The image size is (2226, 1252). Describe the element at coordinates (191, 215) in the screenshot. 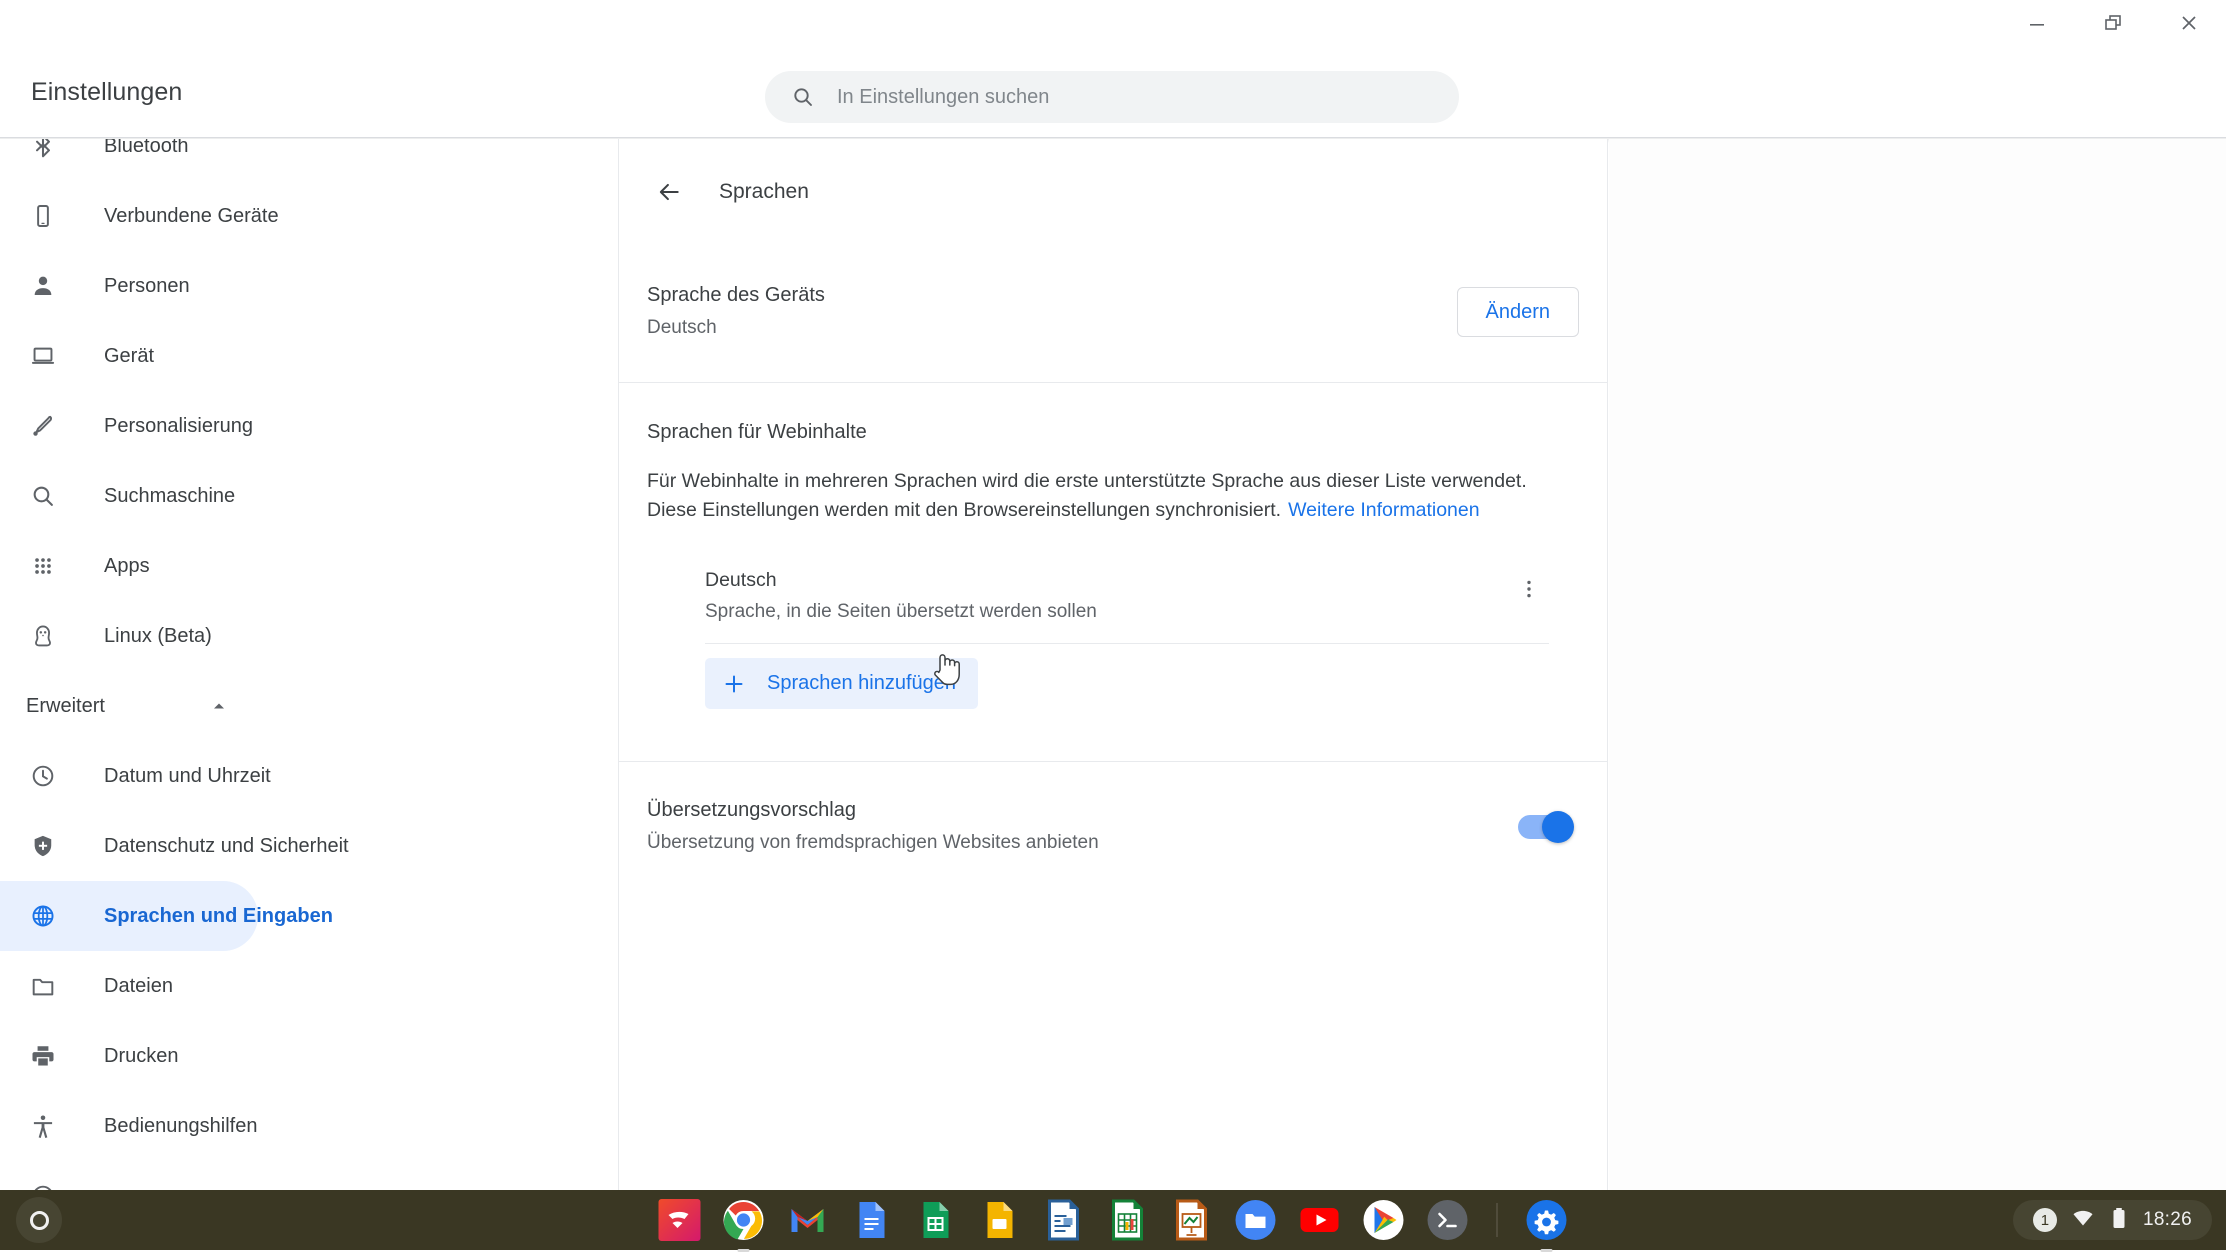

I see `sidebar-item-label: Verbundene Geräte` at that location.